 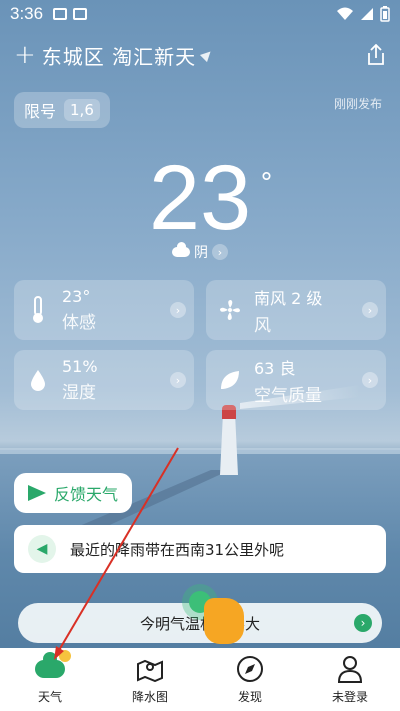 What do you see at coordinates (266, 183) in the screenshot?
I see `degree-symbol: °` at bounding box center [266, 183].